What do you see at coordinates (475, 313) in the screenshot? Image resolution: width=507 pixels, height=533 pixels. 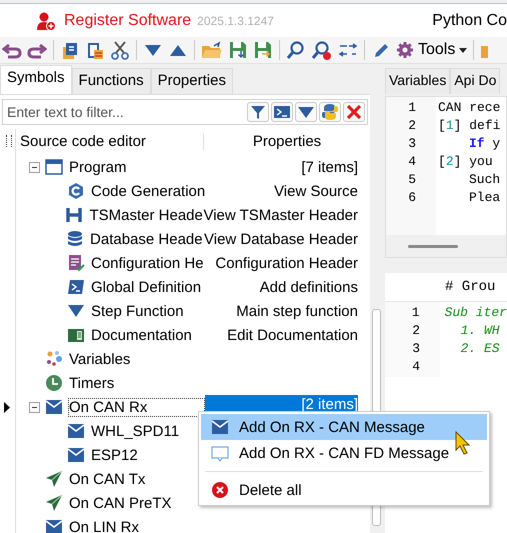 I see `code-line: Sub iter` at bounding box center [475, 313].